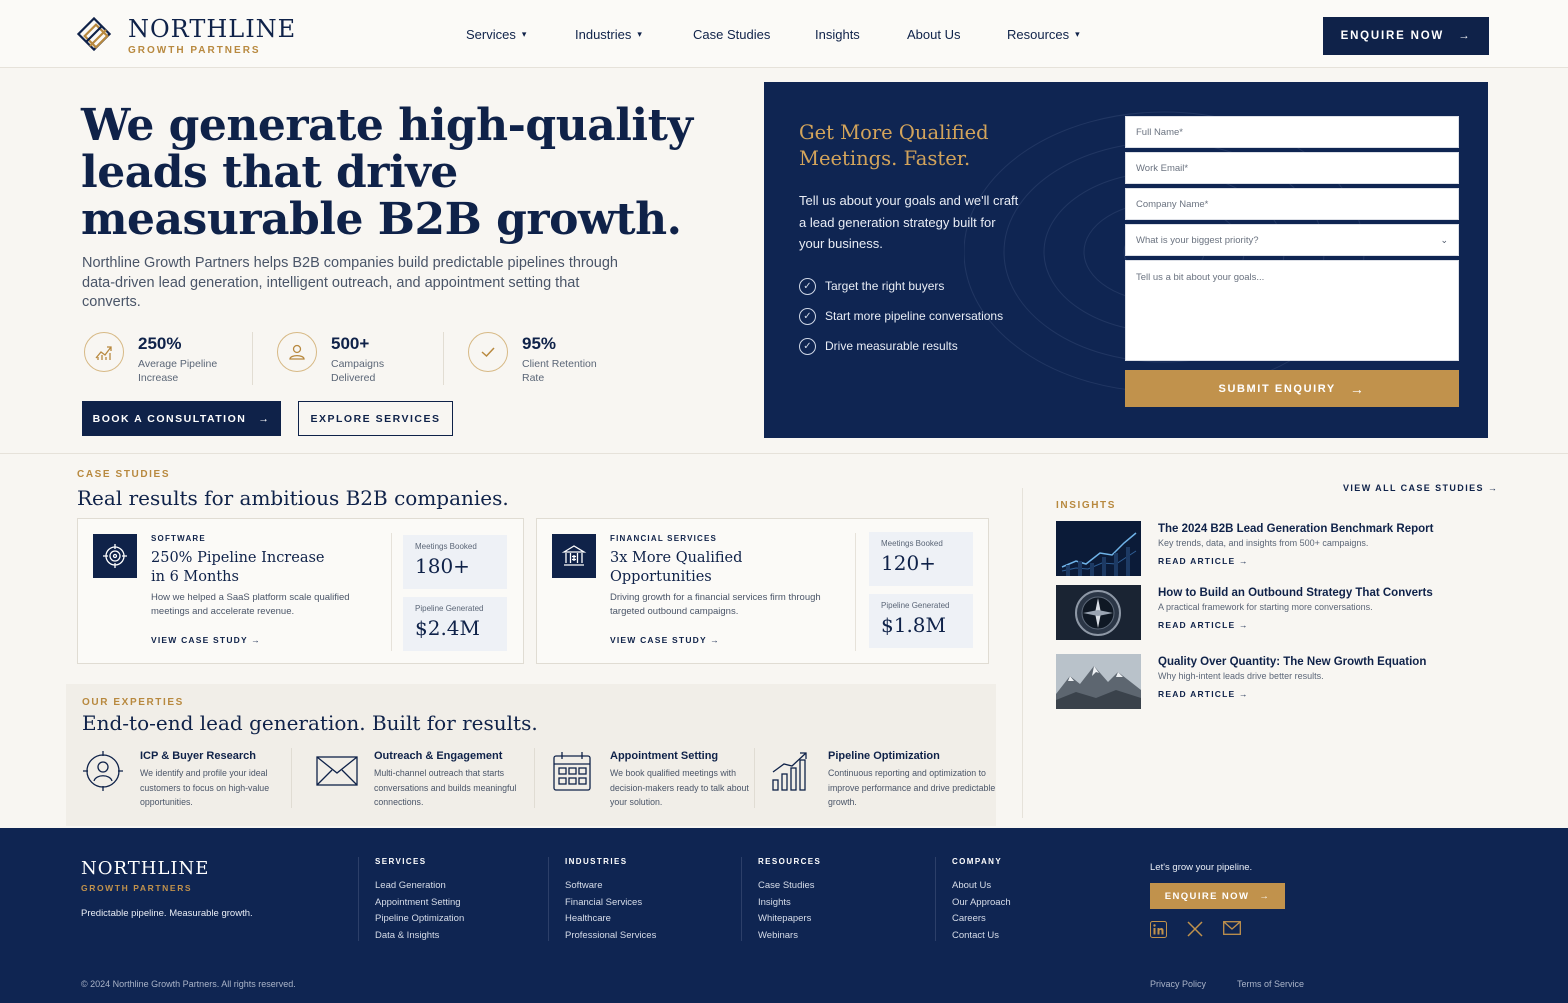  What do you see at coordinates (1292, 168) in the screenshot?
I see `email-field: Work Email*` at bounding box center [1292, 168].